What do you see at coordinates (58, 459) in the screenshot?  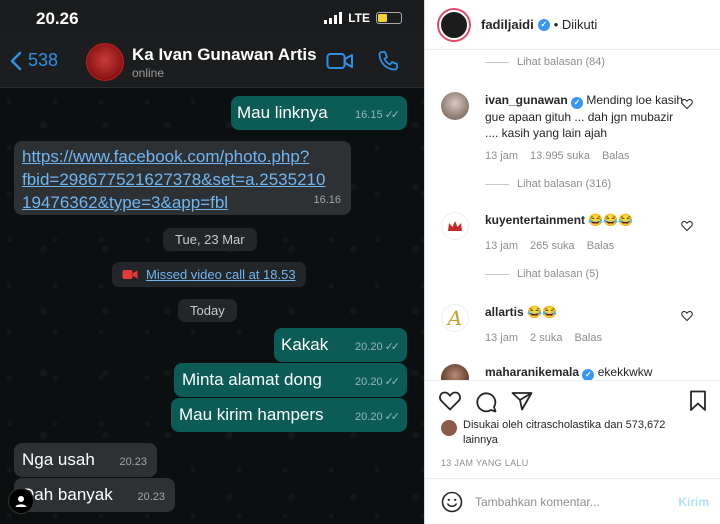 I see `message-text: Nga usah` at bounding box center [58, 459].